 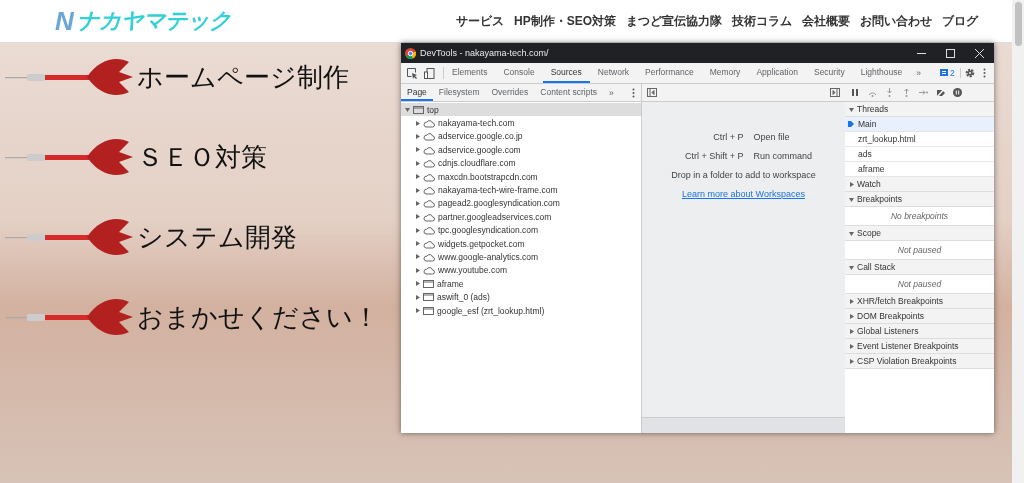 What do you see at coordinates (519, 73) in the screenshot?
I see `panel-tab: Console` at bounding box center [519, 73].